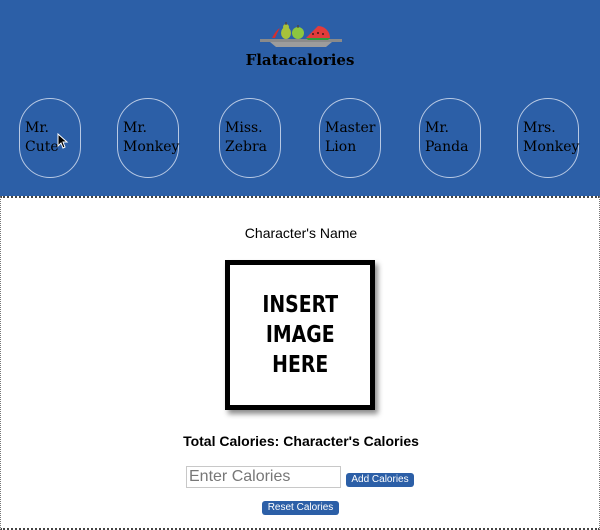 This screenshot has height=530, width=600. Describe the element at coordinates (246, 137) in the screenshot. I see `character-name: Miss. Zebra` at that location.